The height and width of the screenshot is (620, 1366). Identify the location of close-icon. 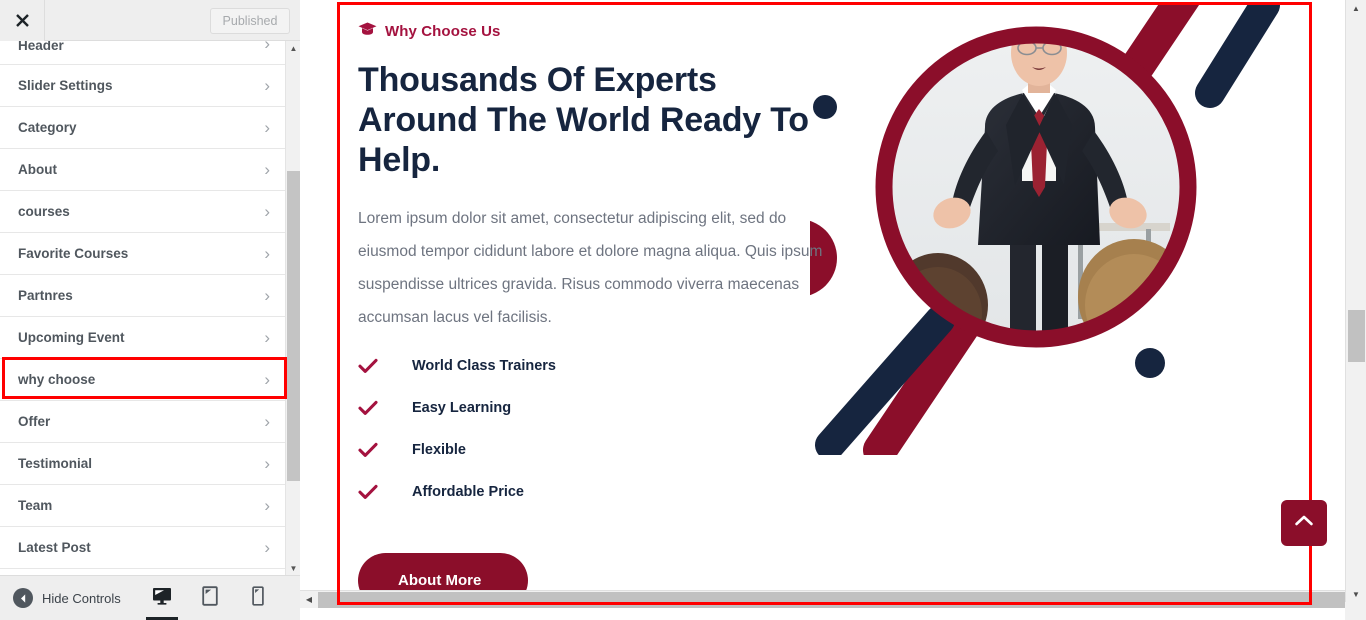
(22, 20).